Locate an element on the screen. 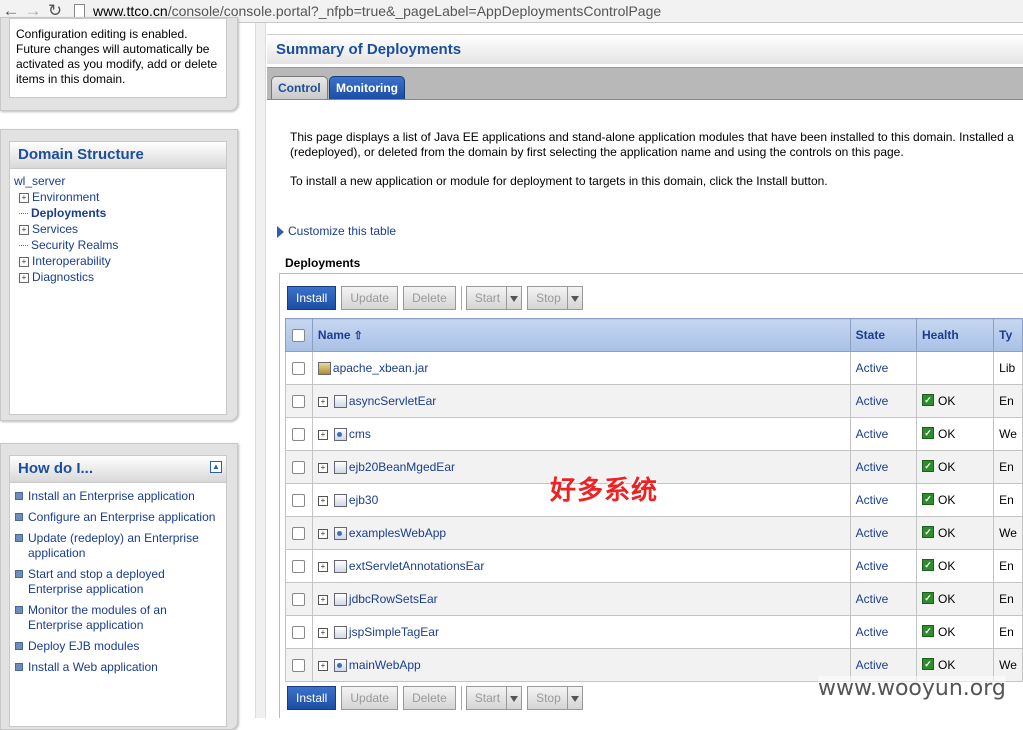 This screenshot has width=1023, height=730. deployment-name-link: examplesWebApp is located at coordinates (397, 533).